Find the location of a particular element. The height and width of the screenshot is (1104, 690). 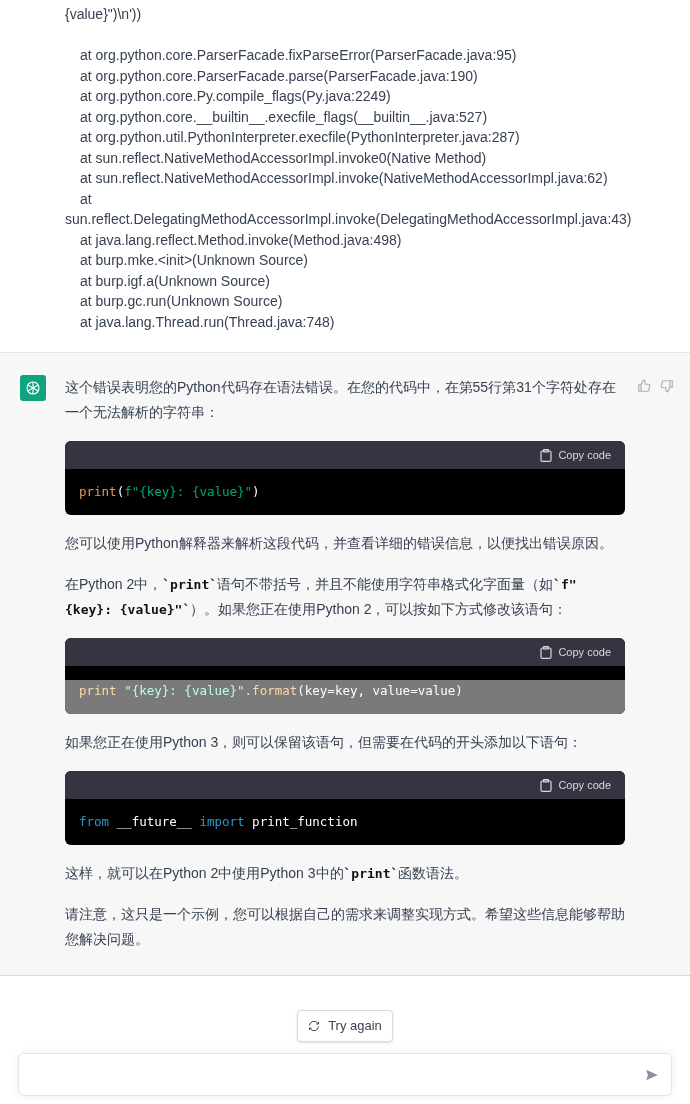

stack-trace-line: at sun.reflect.DelegatingMethodAccessorImpl.invoke(DelegatingMethodAccessorImpl.java:43) is located at coordinates (349, 209).